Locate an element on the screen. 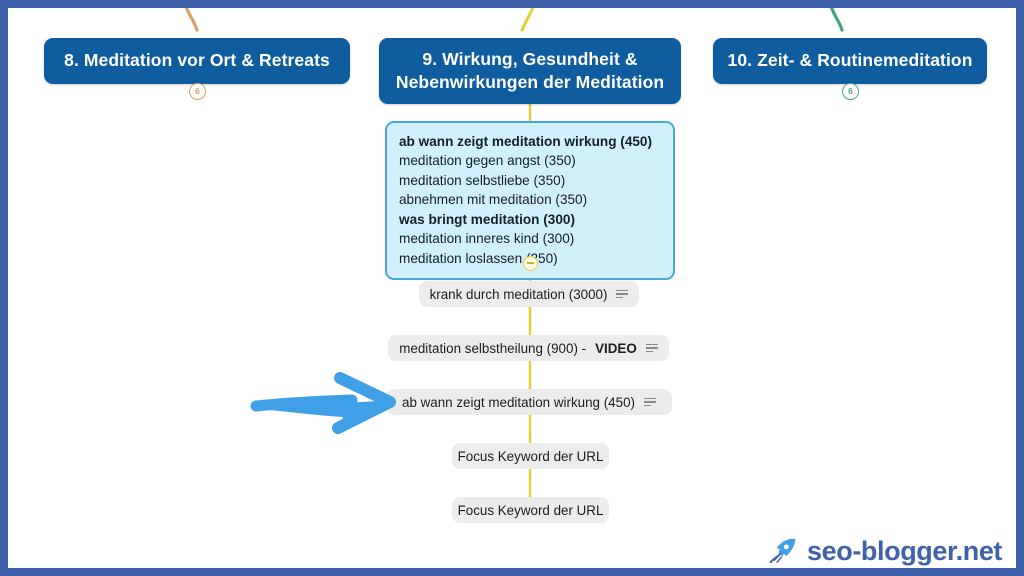  collapse-minus-icon is located at coordinates (530, 263).